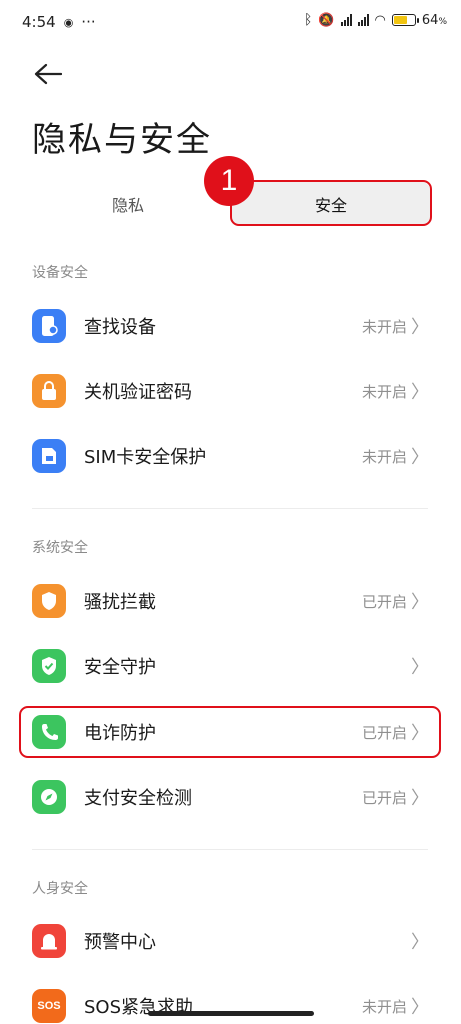  I want to click on row-label: 关机验证密码, so click(138, 392).